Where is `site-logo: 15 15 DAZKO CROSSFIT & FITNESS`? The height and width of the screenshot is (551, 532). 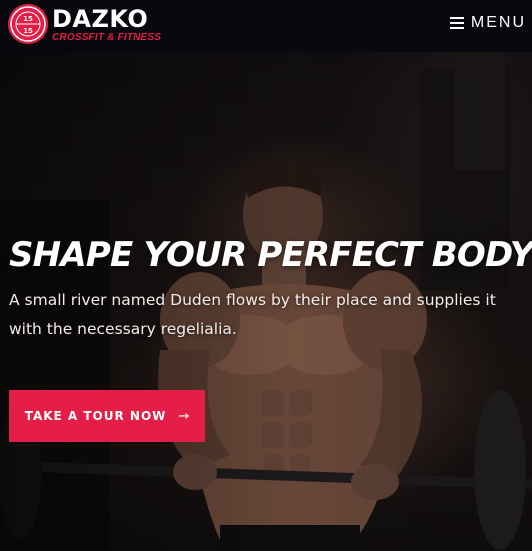
site-logo: 15 15 DAZKO CROSSFIT & FITNESS is located at coordinates (84, 24).